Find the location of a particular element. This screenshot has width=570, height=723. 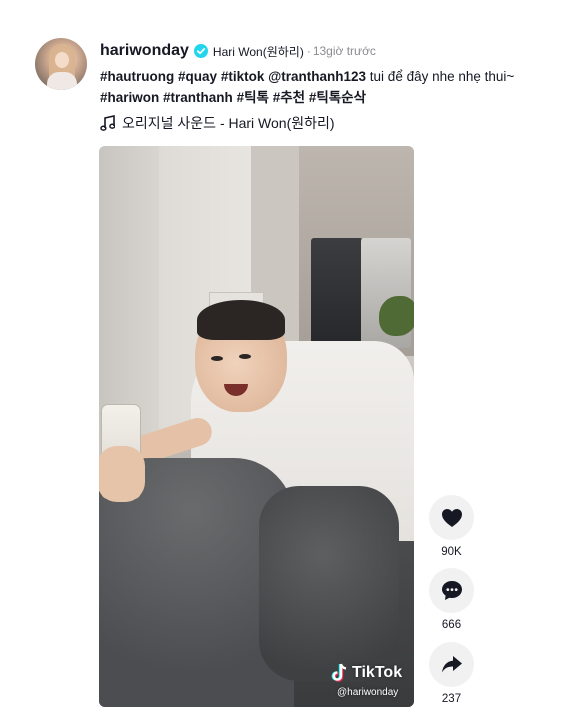

comment-action: 666 is located at coordinates (451, 599).